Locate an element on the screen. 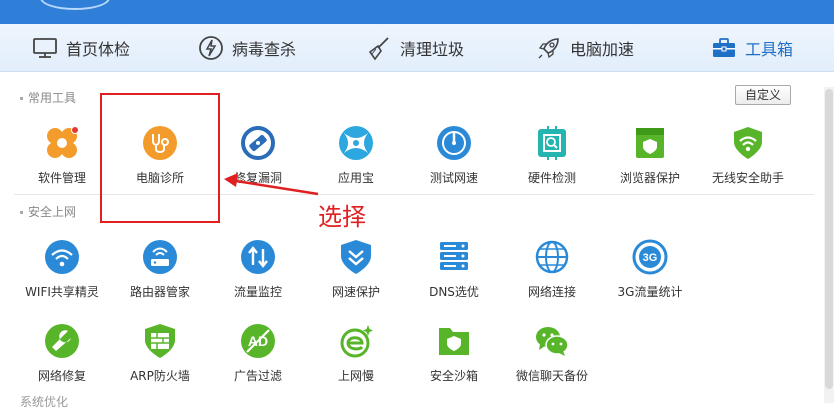 This screenshot has width=834, height=410. scrollbar-thumb is located at coordinates (829, 239).